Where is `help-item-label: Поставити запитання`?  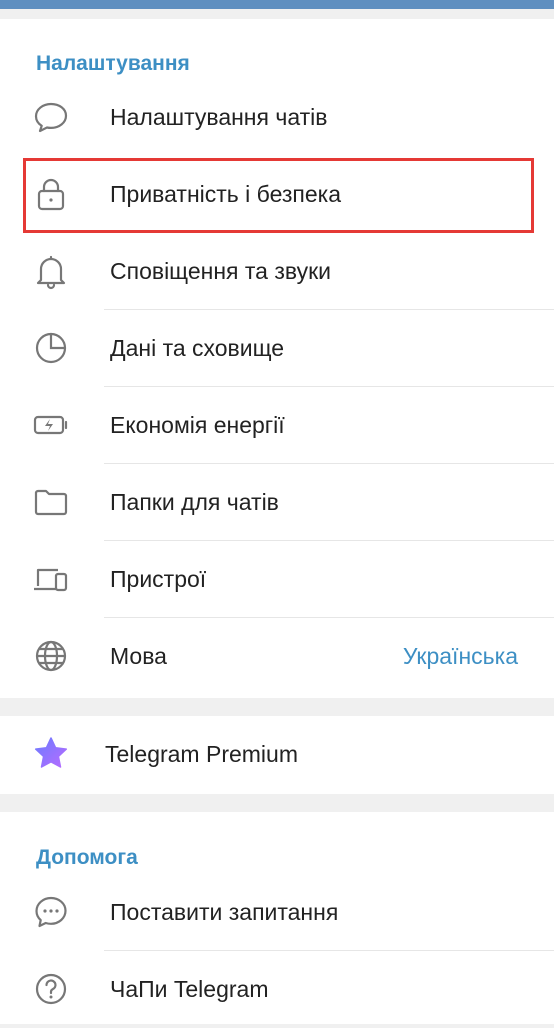
help-item-label: Поставити запитання is located at coordinates (224, 912).